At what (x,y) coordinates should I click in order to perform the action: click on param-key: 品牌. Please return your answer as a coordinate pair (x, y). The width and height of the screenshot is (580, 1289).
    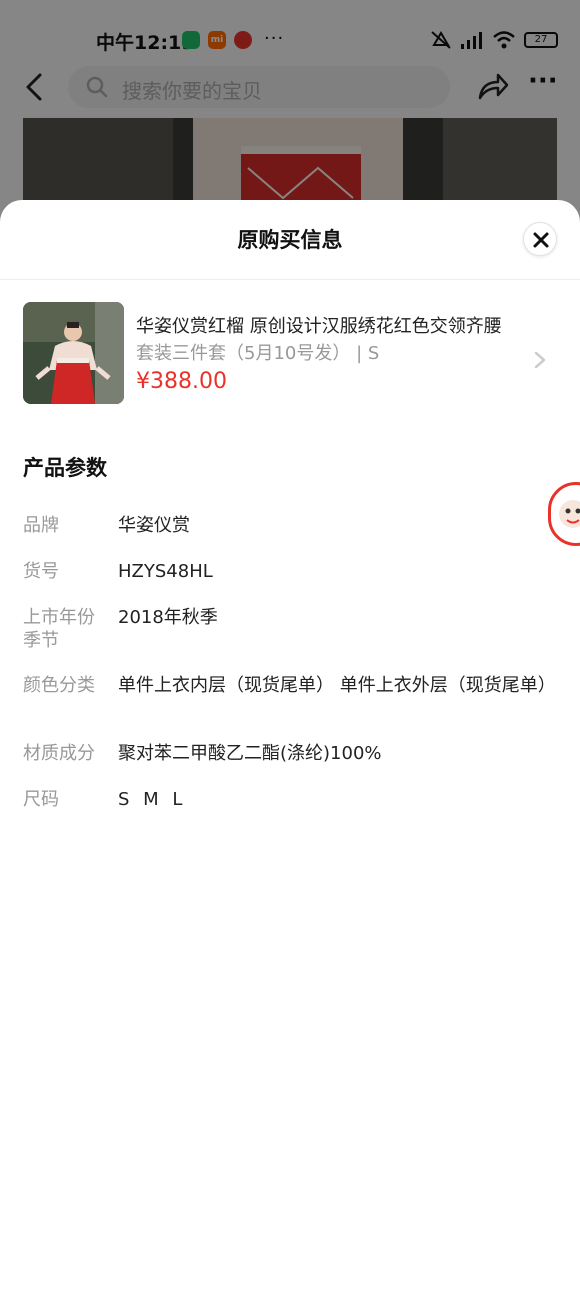
    Looking at the image, I should click on (41, 525).